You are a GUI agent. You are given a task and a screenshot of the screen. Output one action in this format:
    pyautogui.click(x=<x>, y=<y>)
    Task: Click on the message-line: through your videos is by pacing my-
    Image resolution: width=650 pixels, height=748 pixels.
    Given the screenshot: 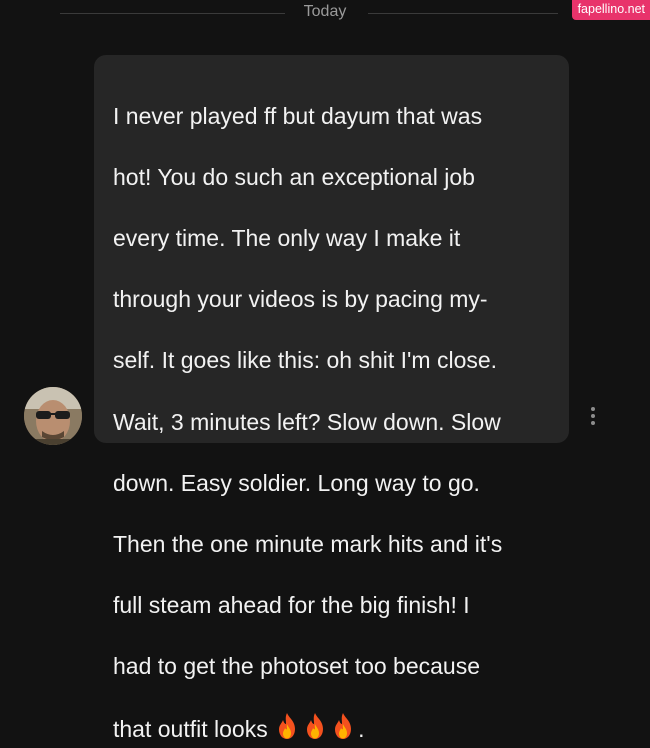 What is the action you would take?
    pyautogui.click(x=300, y=299)
    